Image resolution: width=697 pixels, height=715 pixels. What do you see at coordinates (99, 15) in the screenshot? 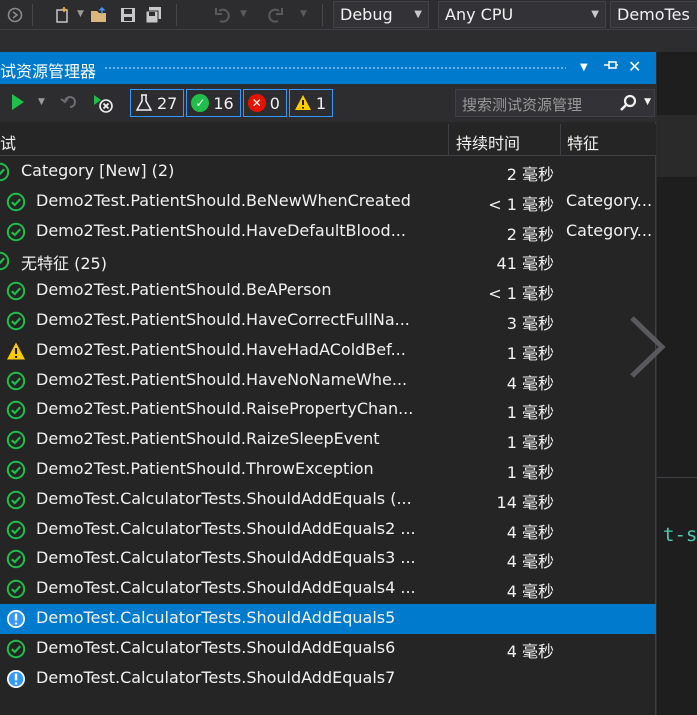
I see `open-folder-icon` at bounding box center [99, 15].